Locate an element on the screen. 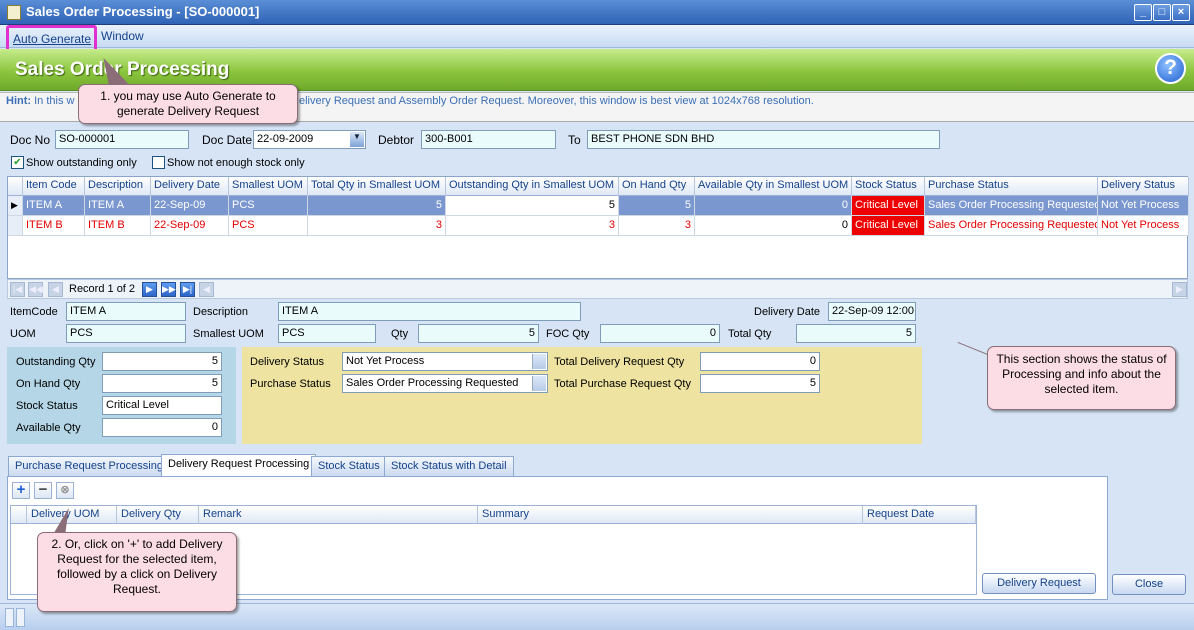 The image size is (1194, 630). stock-status-label: Stock Status is located at coordinates (47, 406).